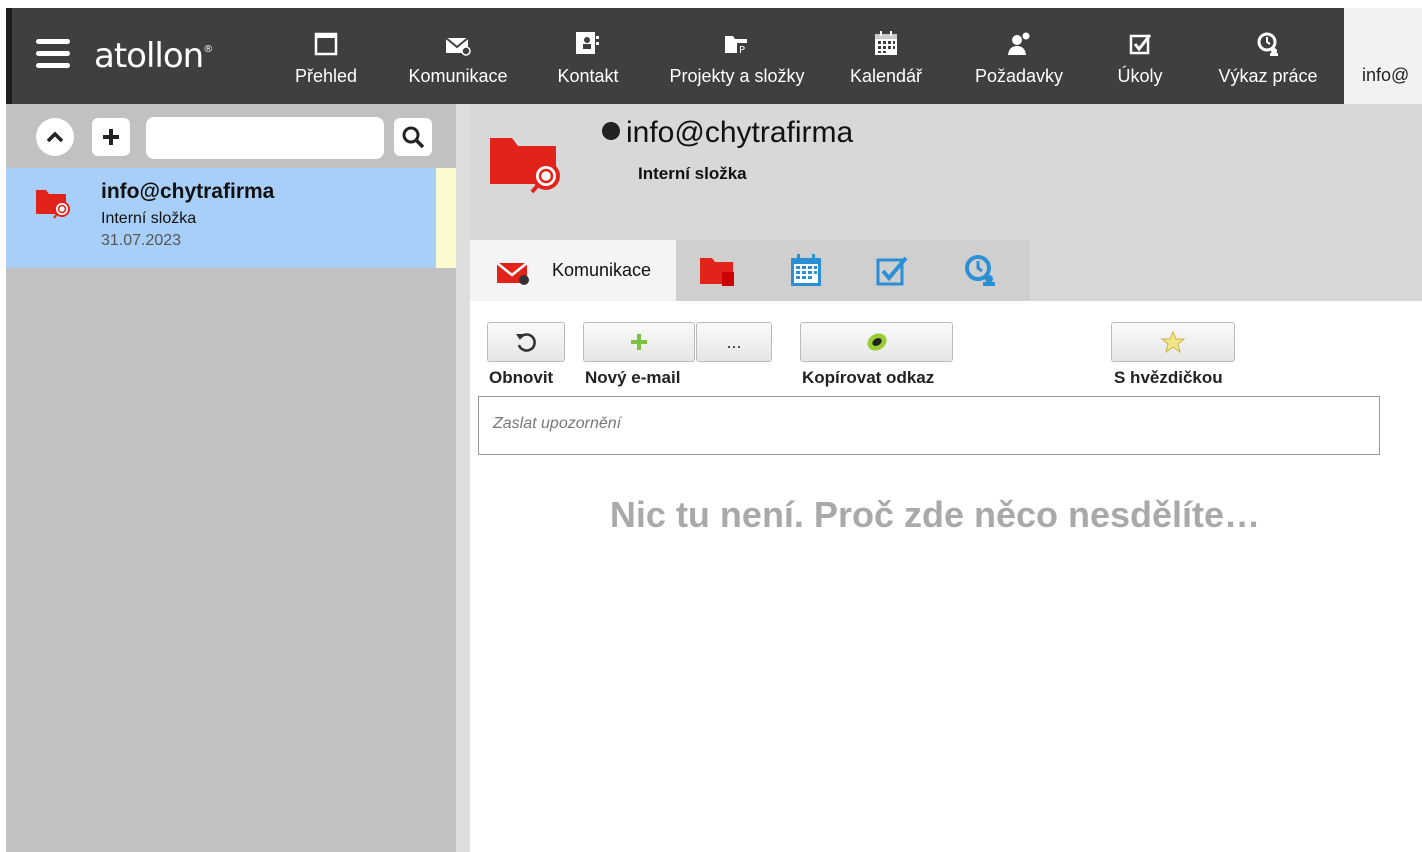 The width and height of the screenshot is (1422, 852). Describe the element at coordinates (1140, 76) in the screenshot. I see `nav-item-label: Úkoly` at that location.